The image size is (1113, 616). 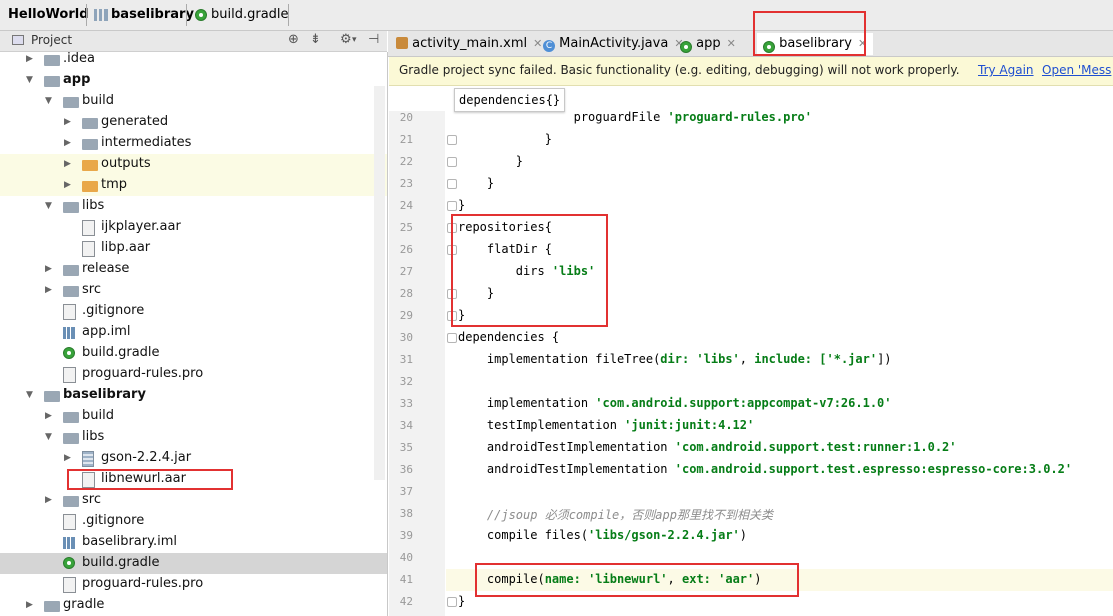 What do you see at coordinates (469, 44) in the screenshot?
I see `tab-activity-main-xml: activity_main.xml ✕` at bounding box center [469, 44].